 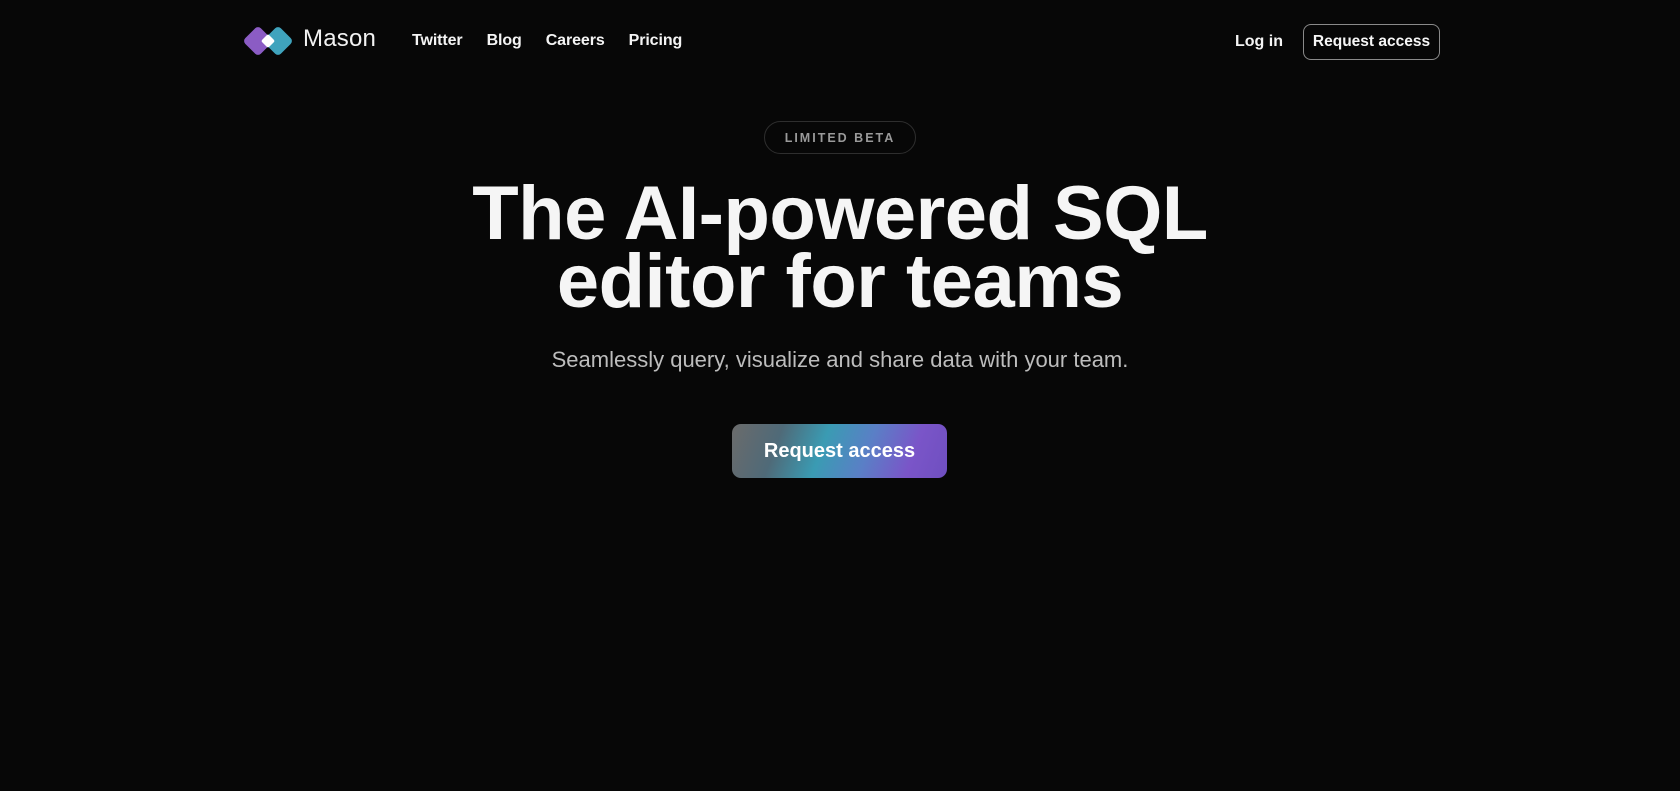 What do you see at coordinates (437, 41) in the screenshot?
I see `nav-link-twitter: Twitter` at bounding box center [437, 41].